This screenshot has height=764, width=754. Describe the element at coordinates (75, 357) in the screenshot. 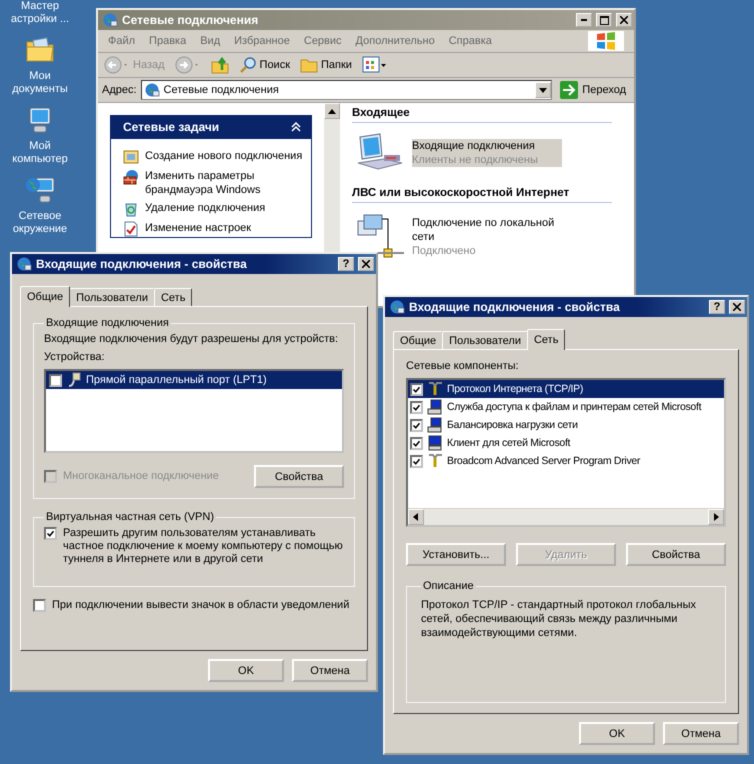

I see `list-label: Устройства:` at that location.